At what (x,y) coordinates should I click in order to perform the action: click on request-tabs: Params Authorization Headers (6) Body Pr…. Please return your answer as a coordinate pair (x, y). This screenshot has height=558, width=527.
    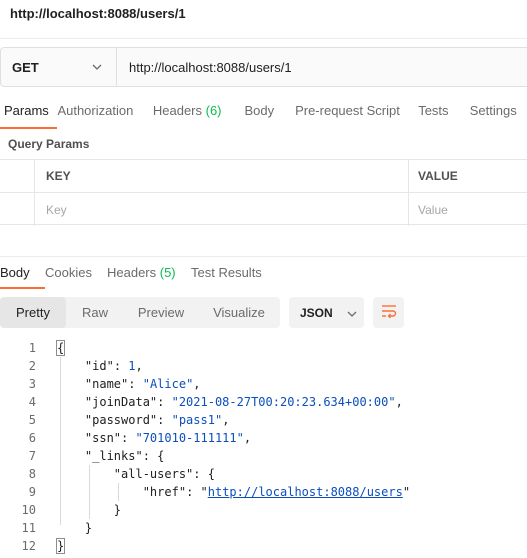
    Looking at the image, I should click on (263, 115).